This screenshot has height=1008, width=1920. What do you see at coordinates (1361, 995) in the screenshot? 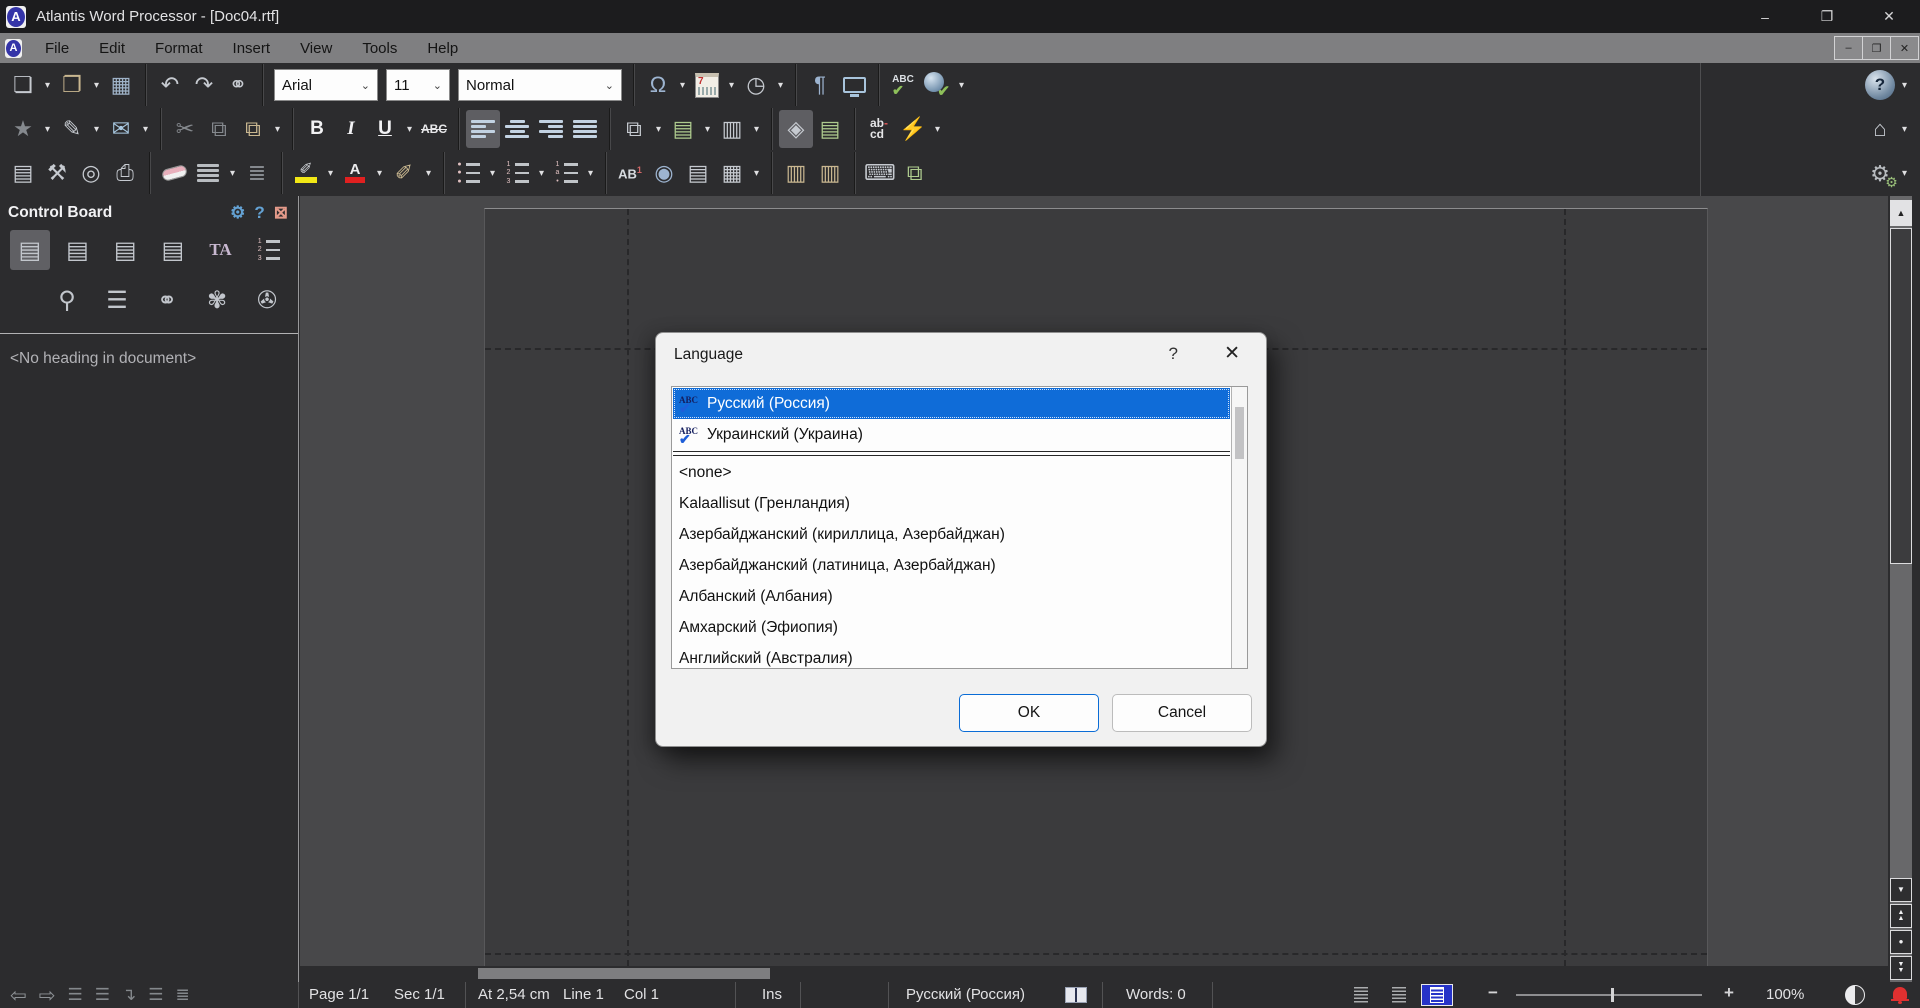
I see `view-draft-button` at bounding box center [1361, 995].